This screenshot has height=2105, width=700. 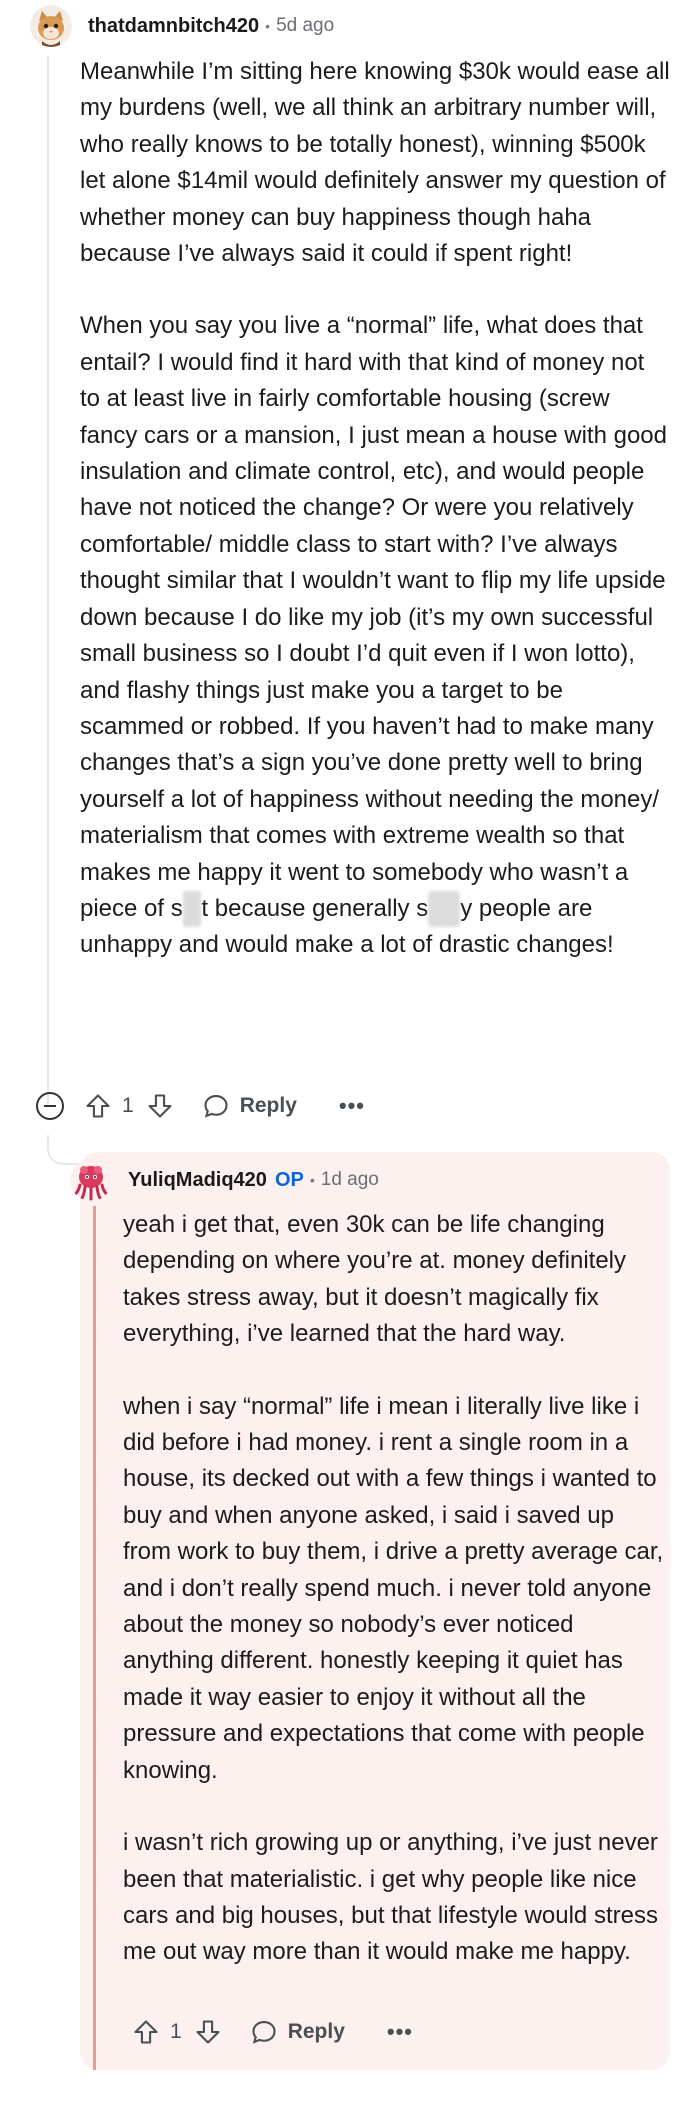 What do you see at coordinates (48, 581) in the screenshot?
I see `thread-line` at bounding box center [48, 581].